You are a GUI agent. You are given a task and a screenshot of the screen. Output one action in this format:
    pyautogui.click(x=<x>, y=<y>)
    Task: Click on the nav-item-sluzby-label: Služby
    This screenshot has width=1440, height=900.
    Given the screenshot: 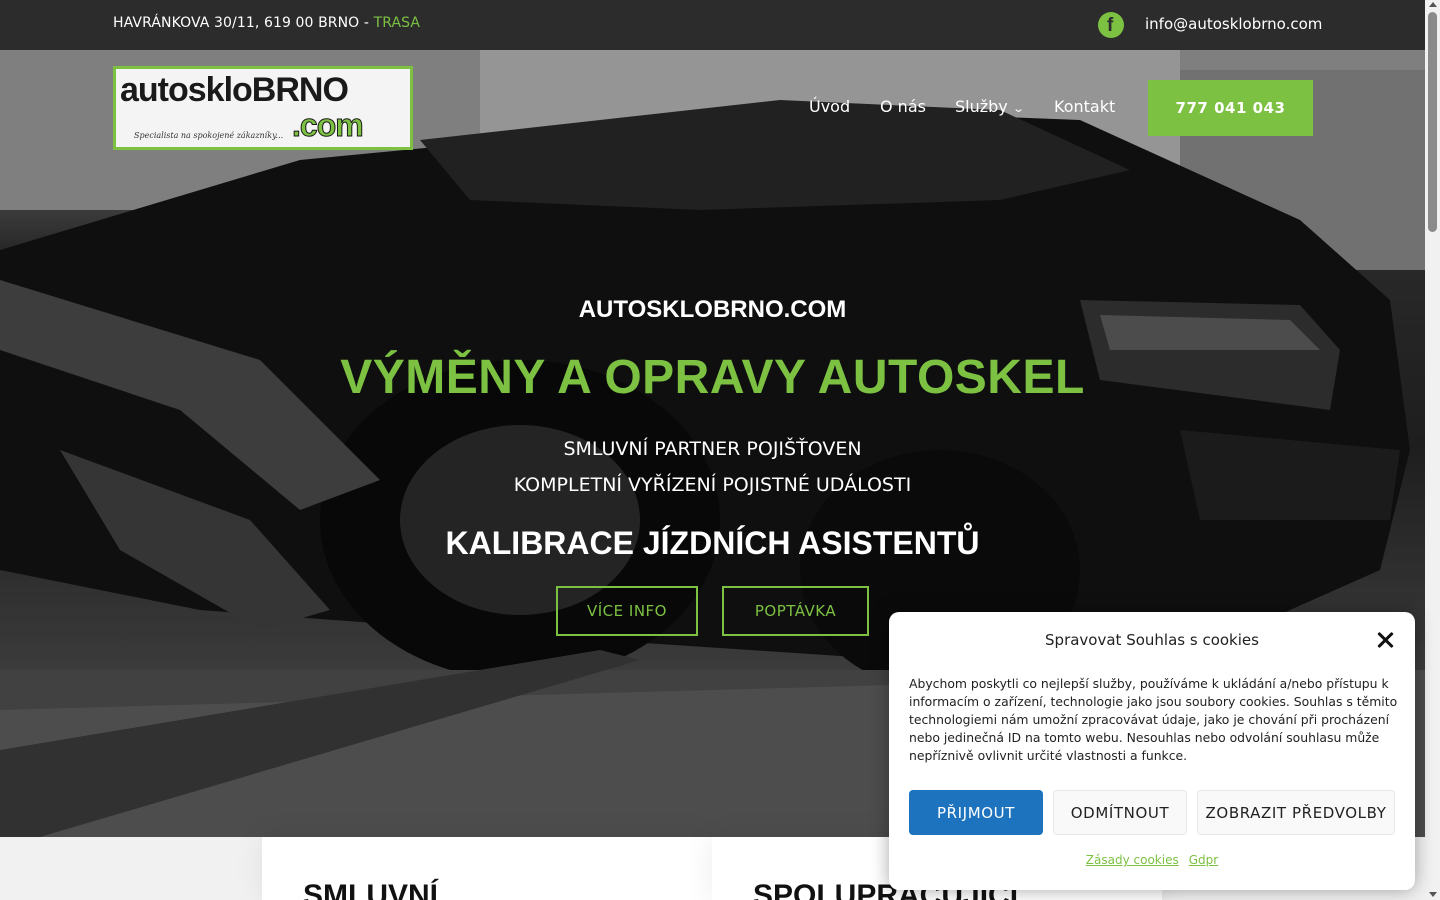 What is the action you would take?
    pyautogui.click(x=981, y=106)
    